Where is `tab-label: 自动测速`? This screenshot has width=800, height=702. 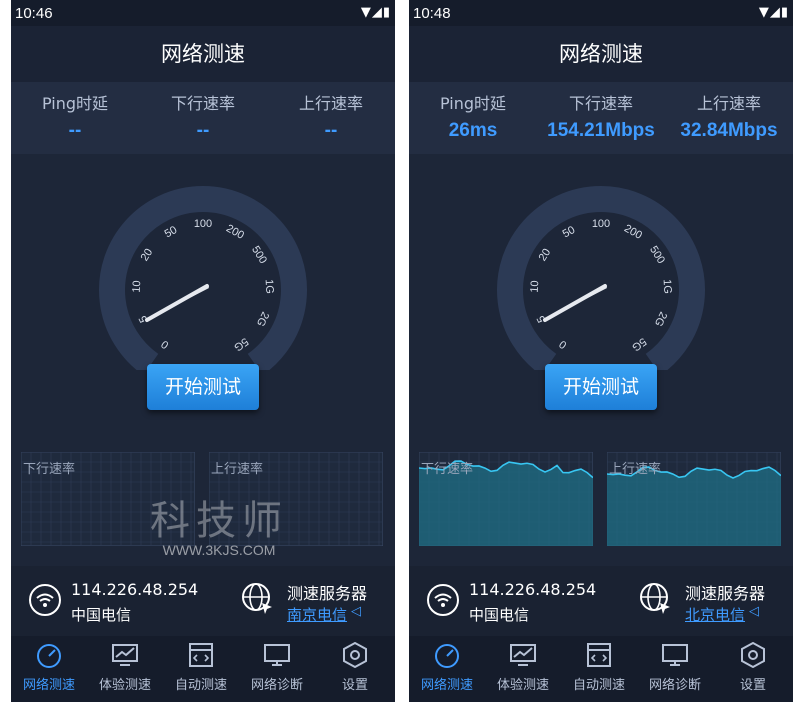
tab-label: 自动测速 is located at coordinates (200, 685).